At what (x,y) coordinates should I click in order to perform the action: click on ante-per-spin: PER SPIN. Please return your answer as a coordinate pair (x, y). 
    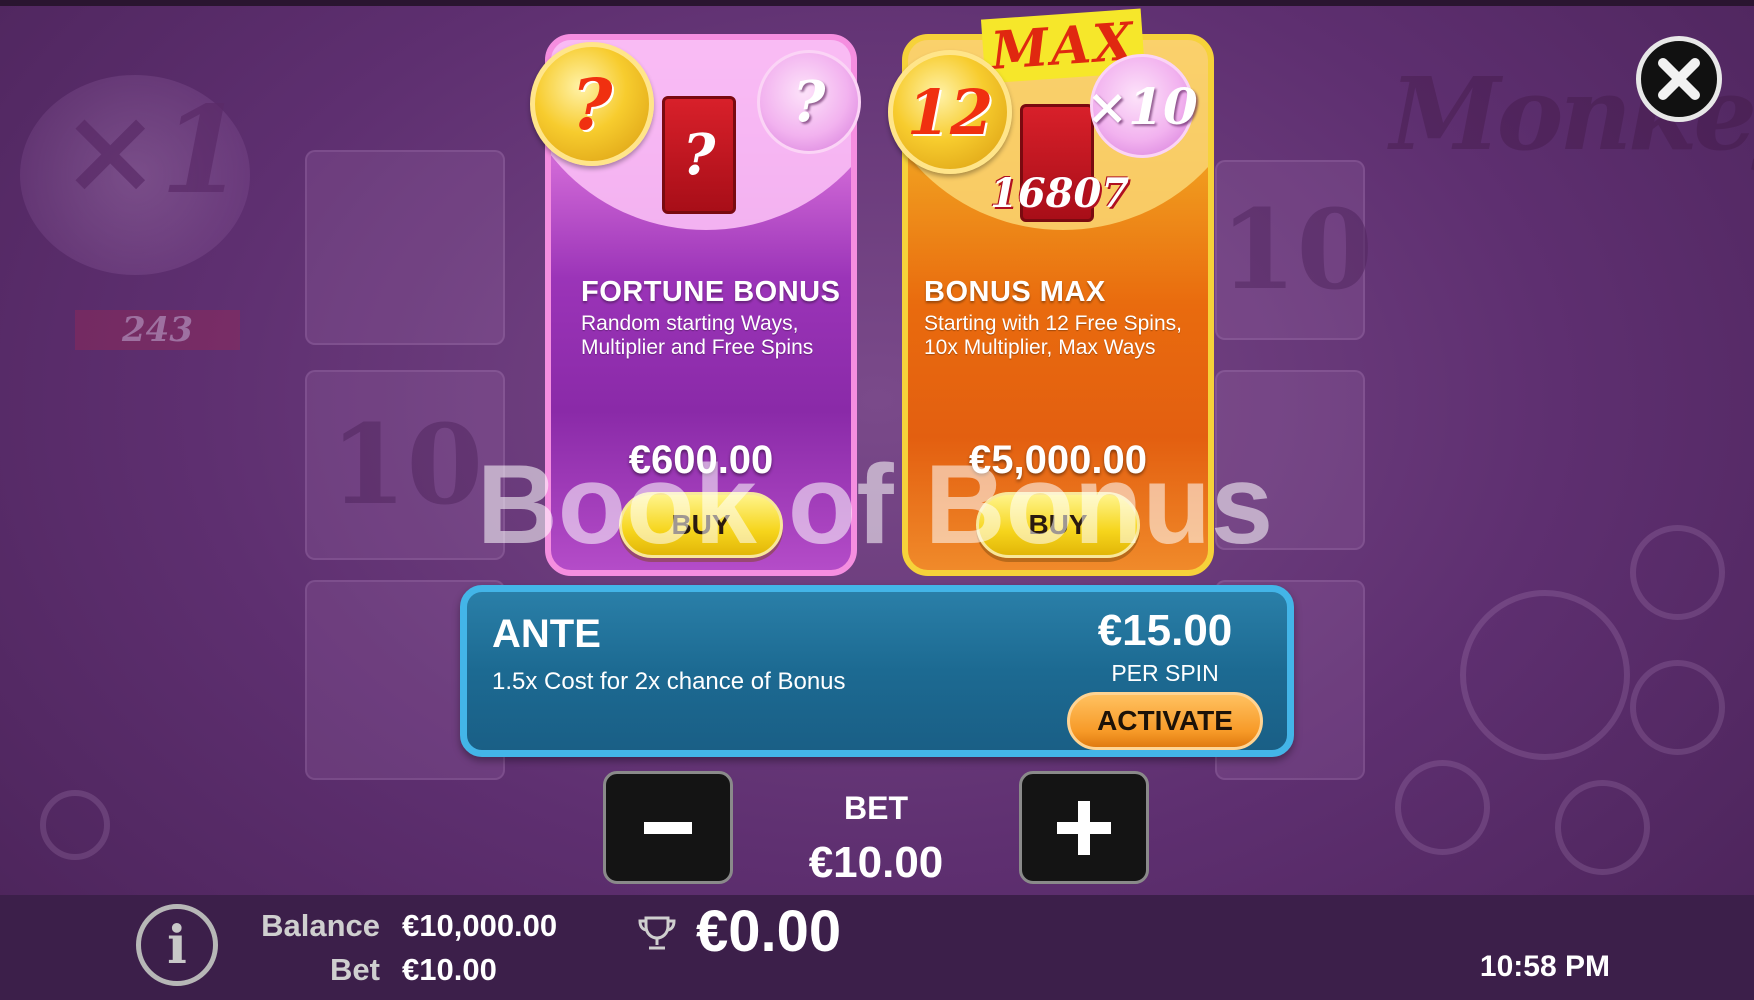
    Looking at the image, I should click on (1165, 673).